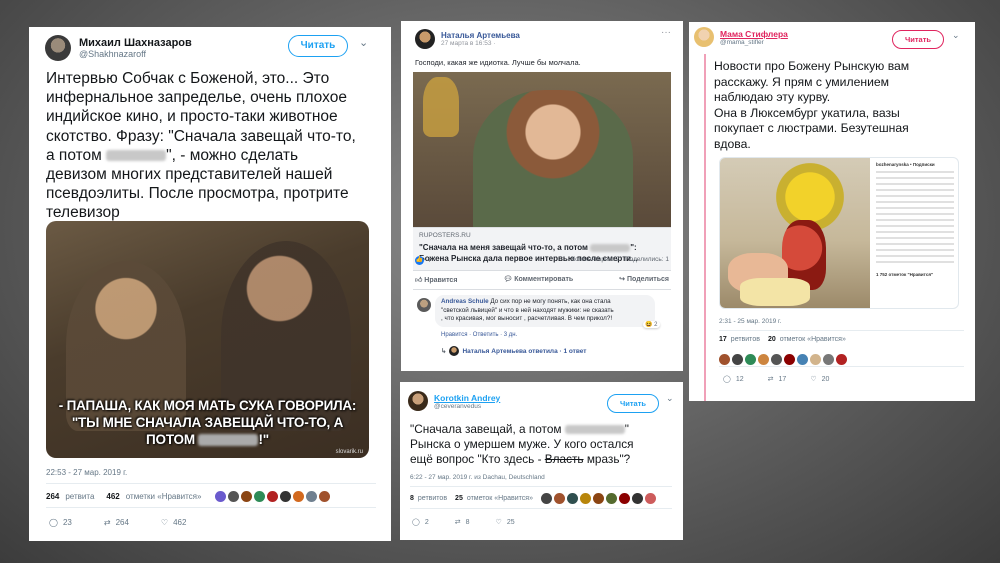 The width and height of the screenshot is (1000, 563). I want to click on tweet-actions: ◯ 2 ⇄ 8 ♡ 25, so click(463, 522).